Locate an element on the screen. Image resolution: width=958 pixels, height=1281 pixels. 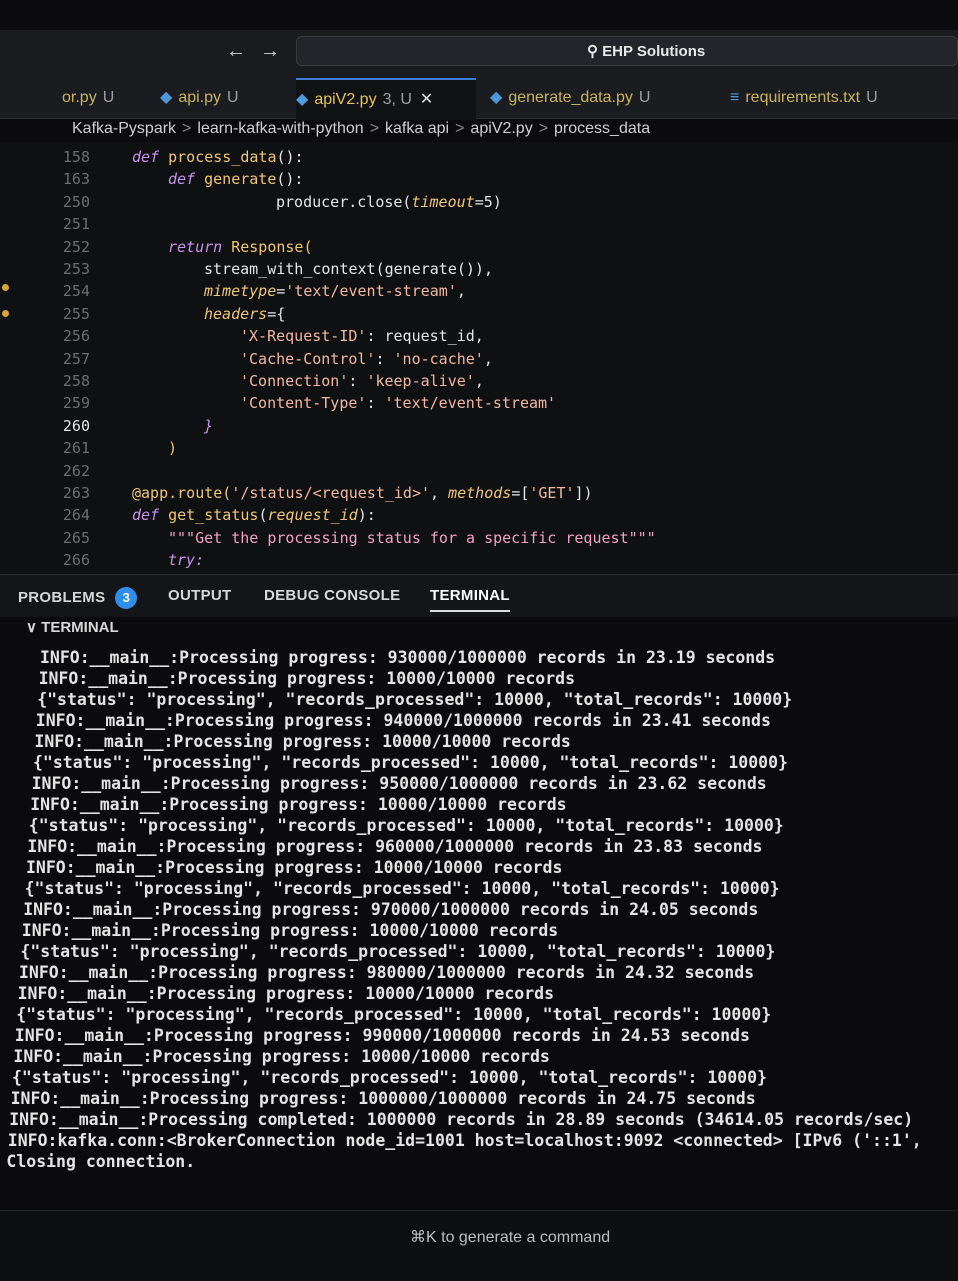
code-line: 251 is located at coordinates (479, 226).